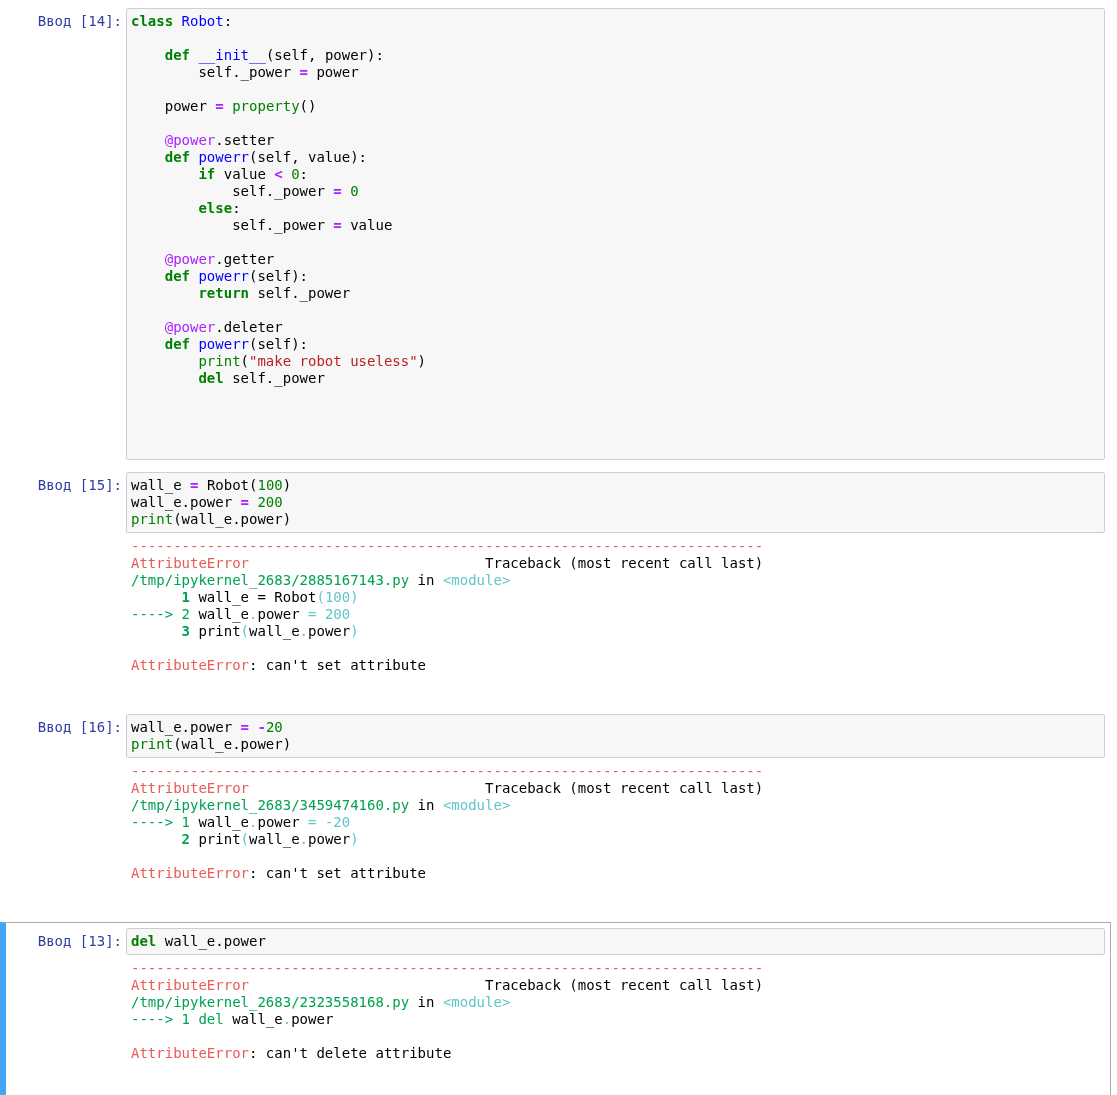 The height and width of the screenshot is (1095, 1117). Describe the element at coordinates (232, 1019) in the screenshot. I see `output-line: ----> 1 del wall_e.power` at that location.